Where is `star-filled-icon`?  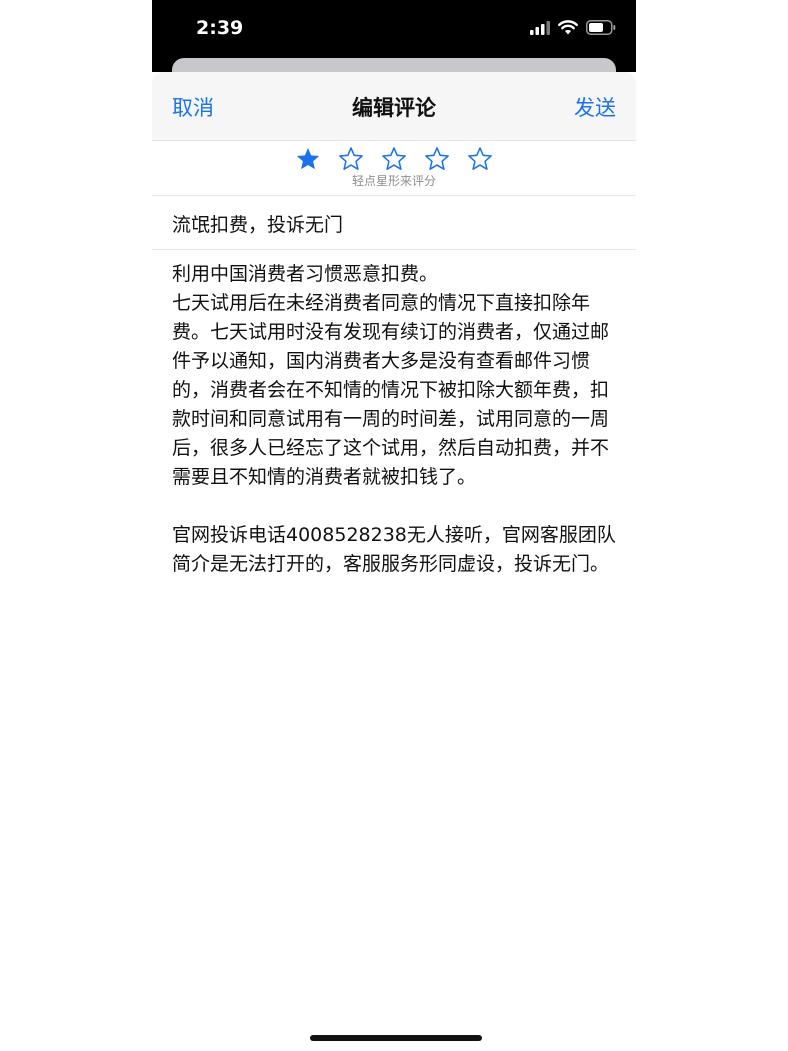
star-filled-icon is located at coordinates (308, 159).